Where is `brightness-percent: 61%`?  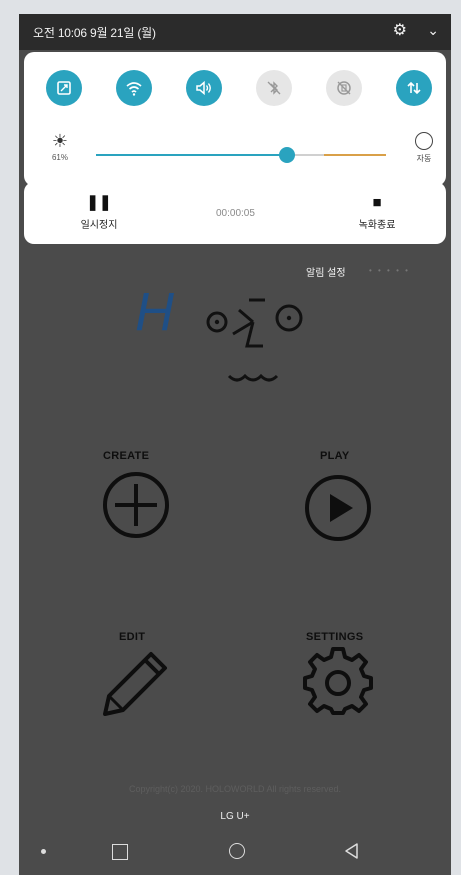 brightness-percent: 61% is located at coordinates (59, 157).